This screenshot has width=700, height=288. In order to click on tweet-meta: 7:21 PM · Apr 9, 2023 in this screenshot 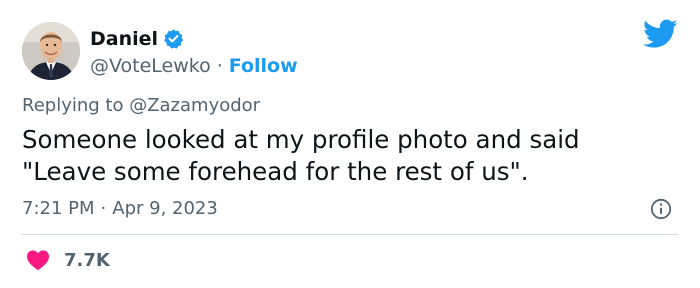, I will do `click(120, 208)`.